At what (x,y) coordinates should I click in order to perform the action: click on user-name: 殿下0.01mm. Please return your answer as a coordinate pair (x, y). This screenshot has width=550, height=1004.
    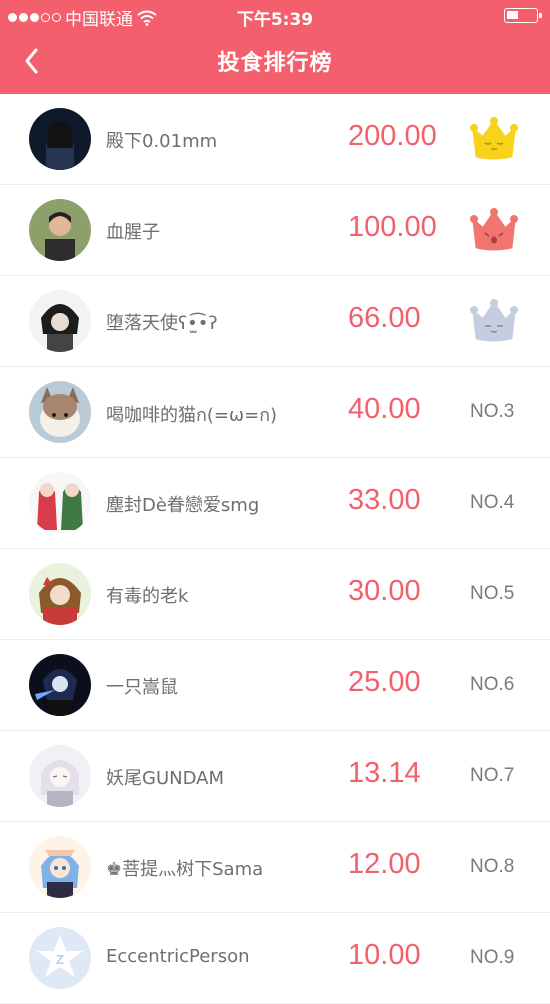
    Looking at the image, I should click on (162, 141).